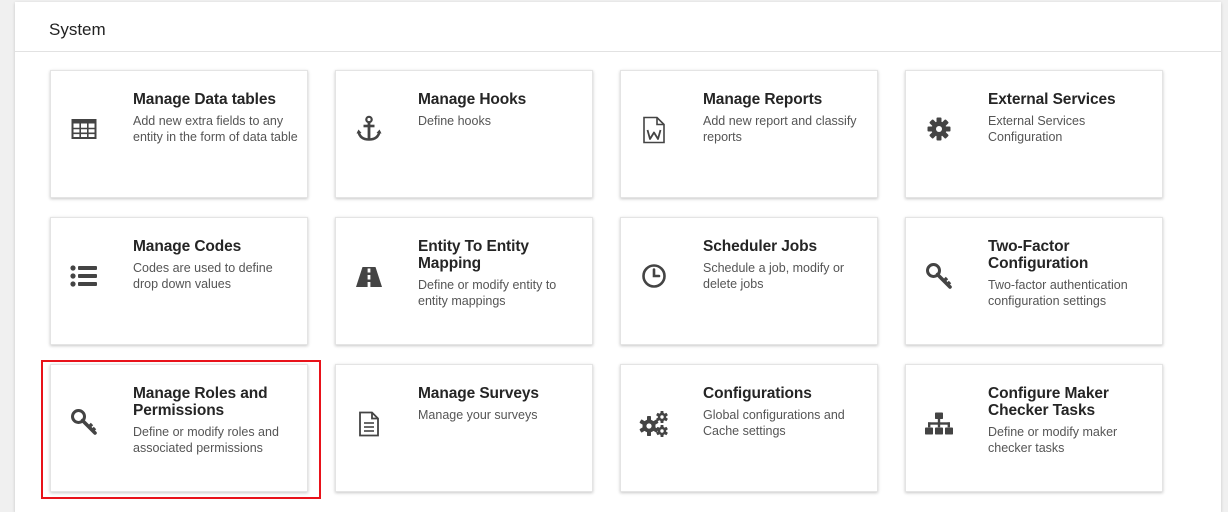 The height and width of the screenshot is (512, 1228). I want to click on card-description: Define hooks, so click(454, 121).